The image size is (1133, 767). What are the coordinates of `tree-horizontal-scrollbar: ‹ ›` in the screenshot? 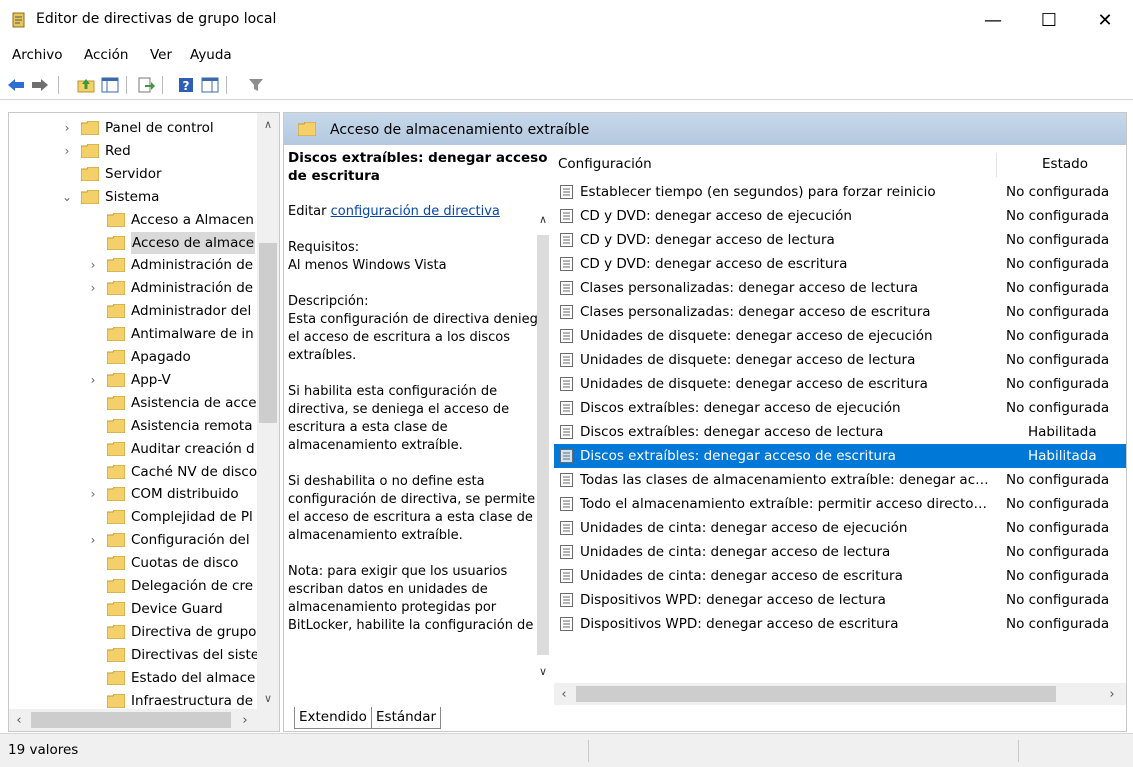 It's located at (144, 720).